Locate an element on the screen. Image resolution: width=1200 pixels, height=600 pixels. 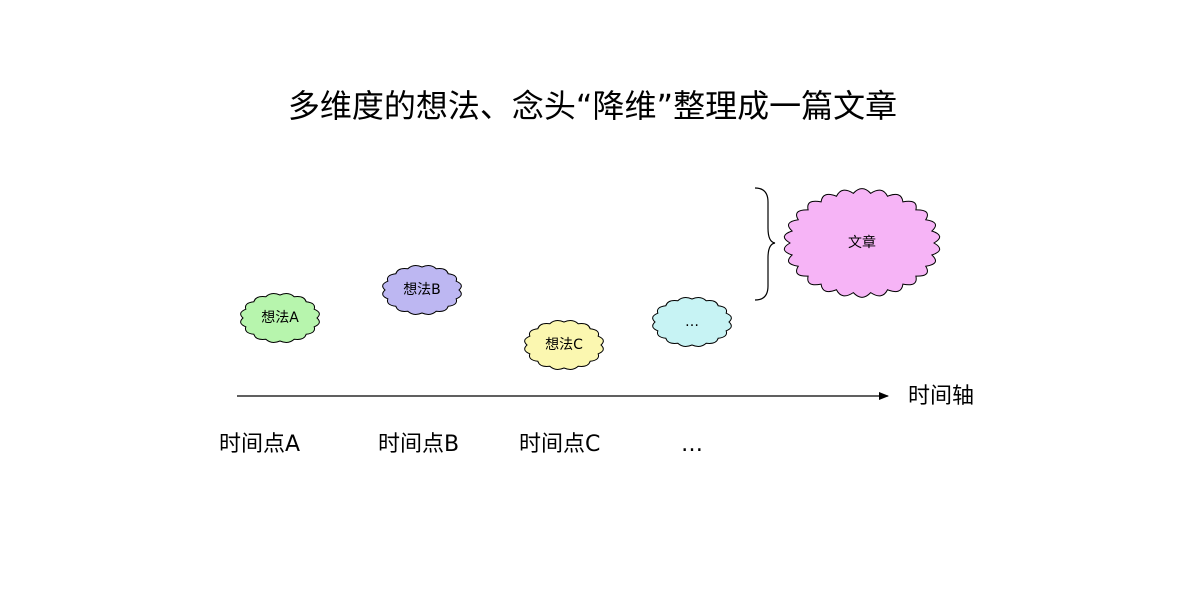
time-point-label-a: 时间点A is located at coordinates (260, 444).